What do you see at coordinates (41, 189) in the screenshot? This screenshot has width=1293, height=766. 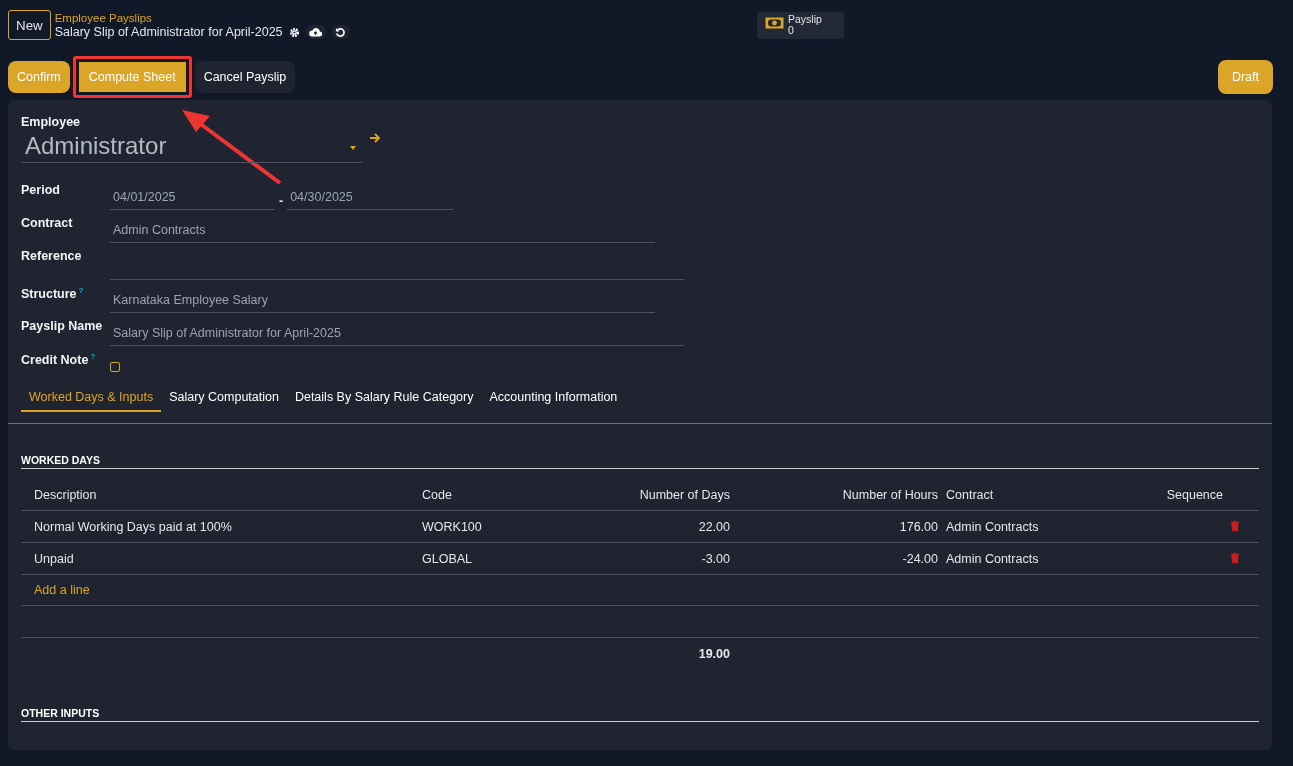 I see `field-label: Period` at bounding box center [41, 189].